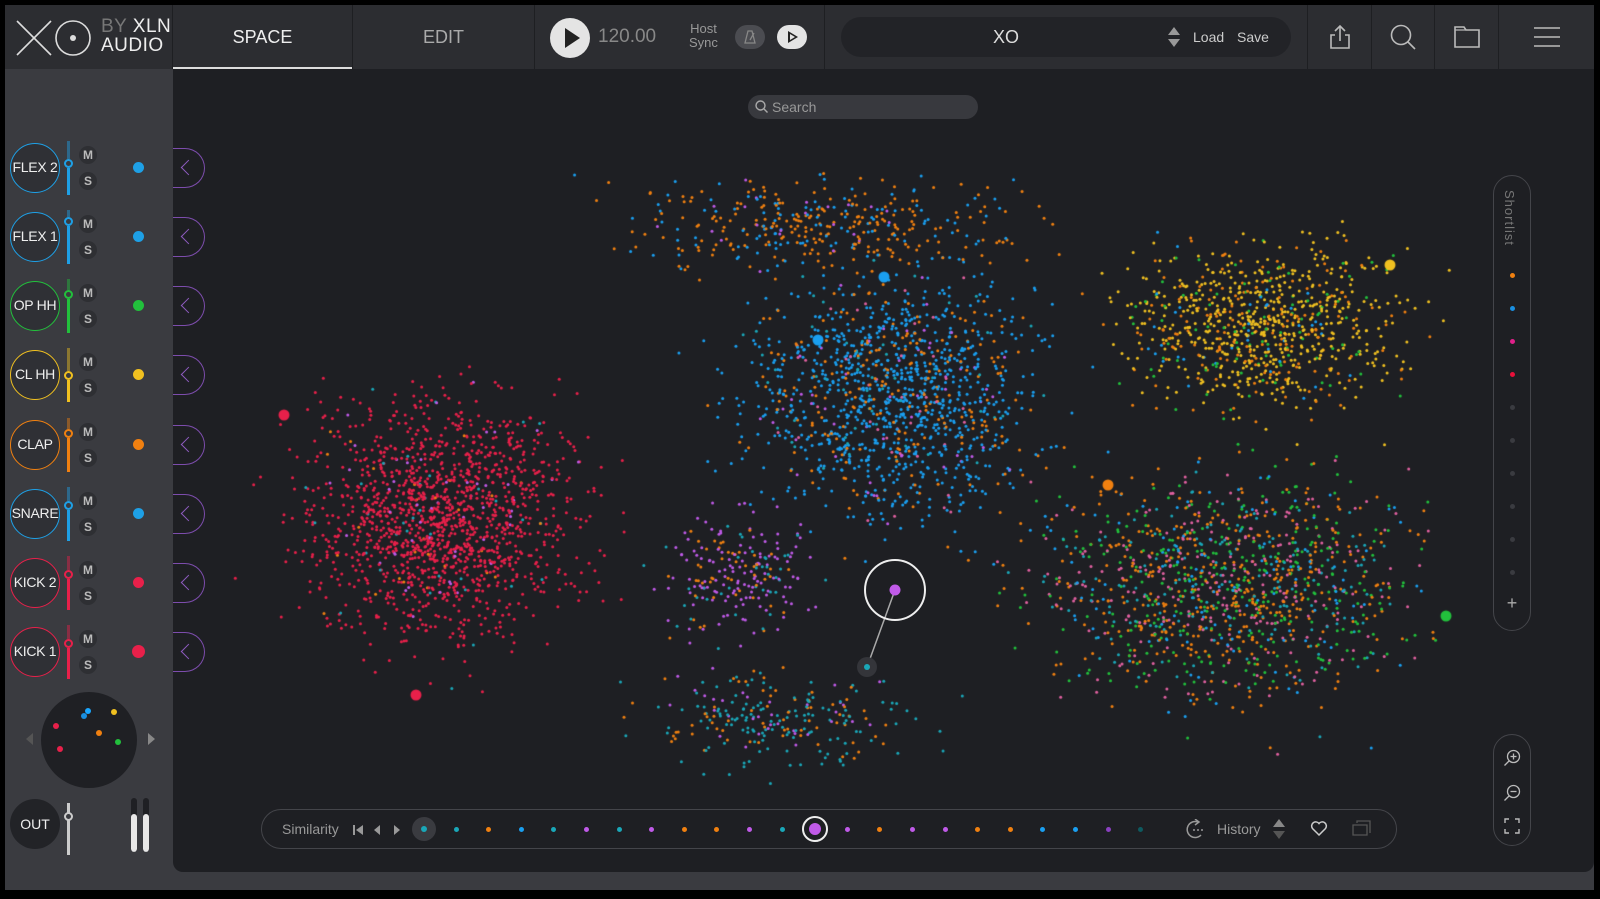 The image size is (1600, 899). What do you see at coordinates (89, 740) in the screenshot?
I see `mini-map` at bounding box center [89, 740].